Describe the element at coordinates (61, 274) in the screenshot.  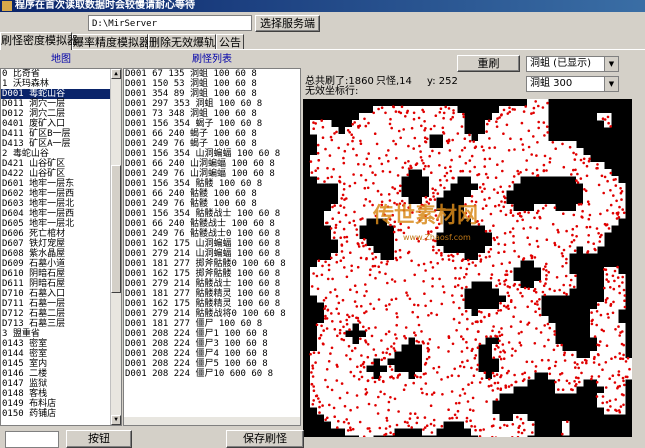
I see `map-list-item: D610 阴暗石屋` at that location.